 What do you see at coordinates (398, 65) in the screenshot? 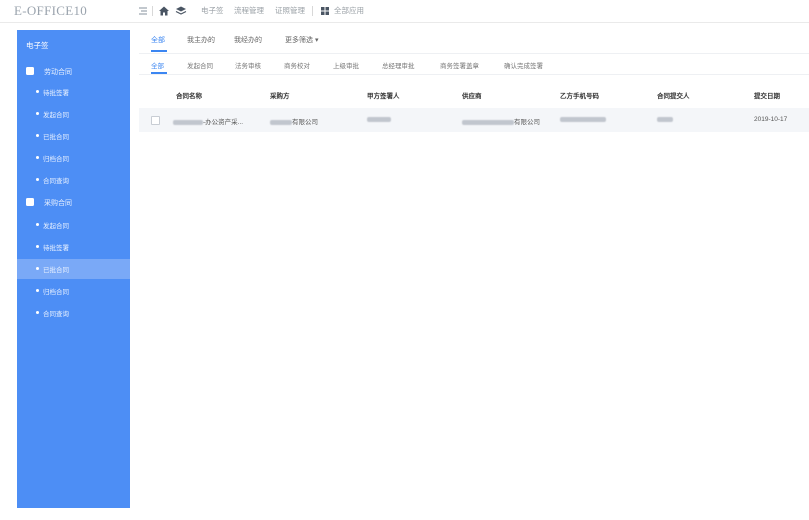
I see `status-tab-gm-approval: 总经理审批` at bounding box center [398, 65].